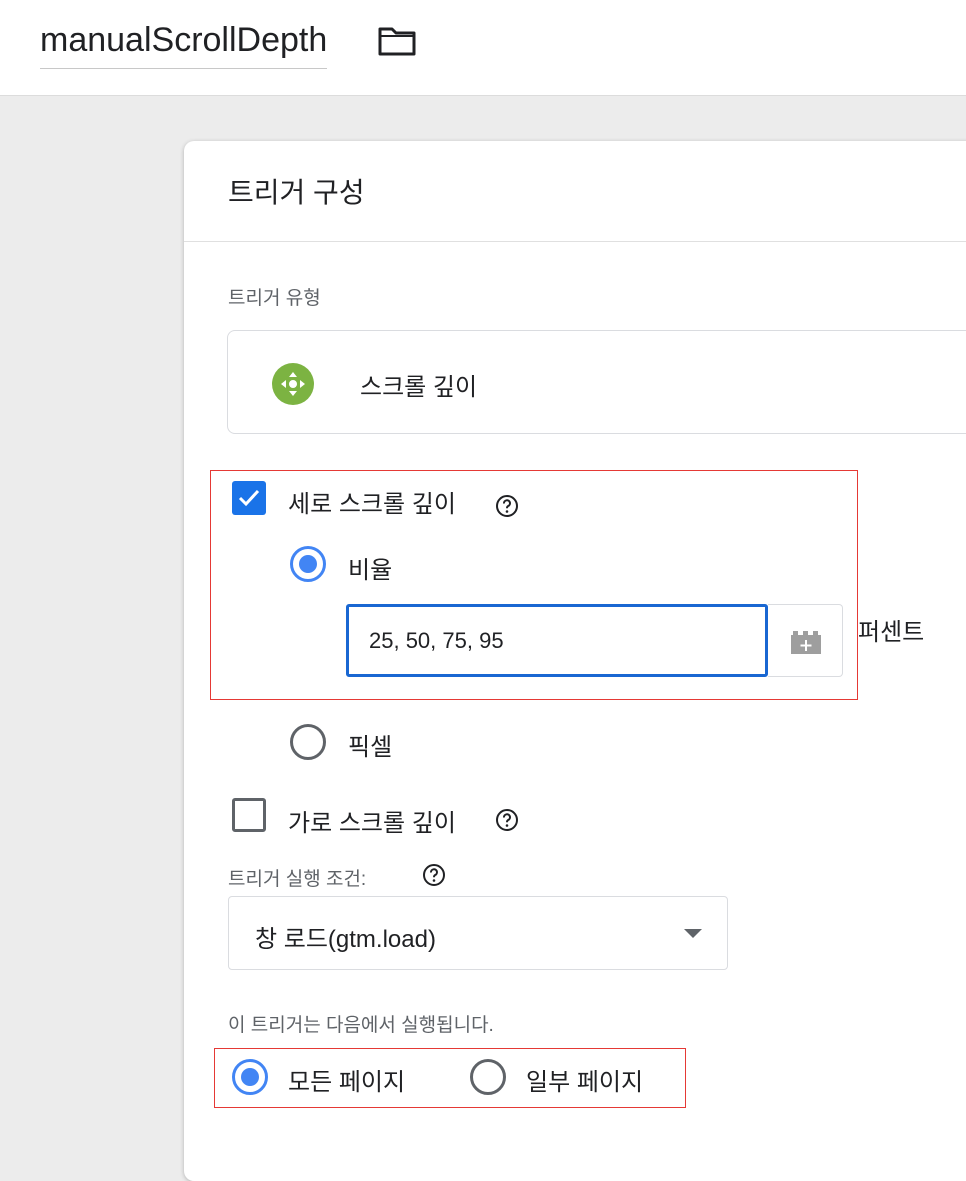 The image size is (966, 1181). I want to click on variable-picker-button, so click(805, 640).